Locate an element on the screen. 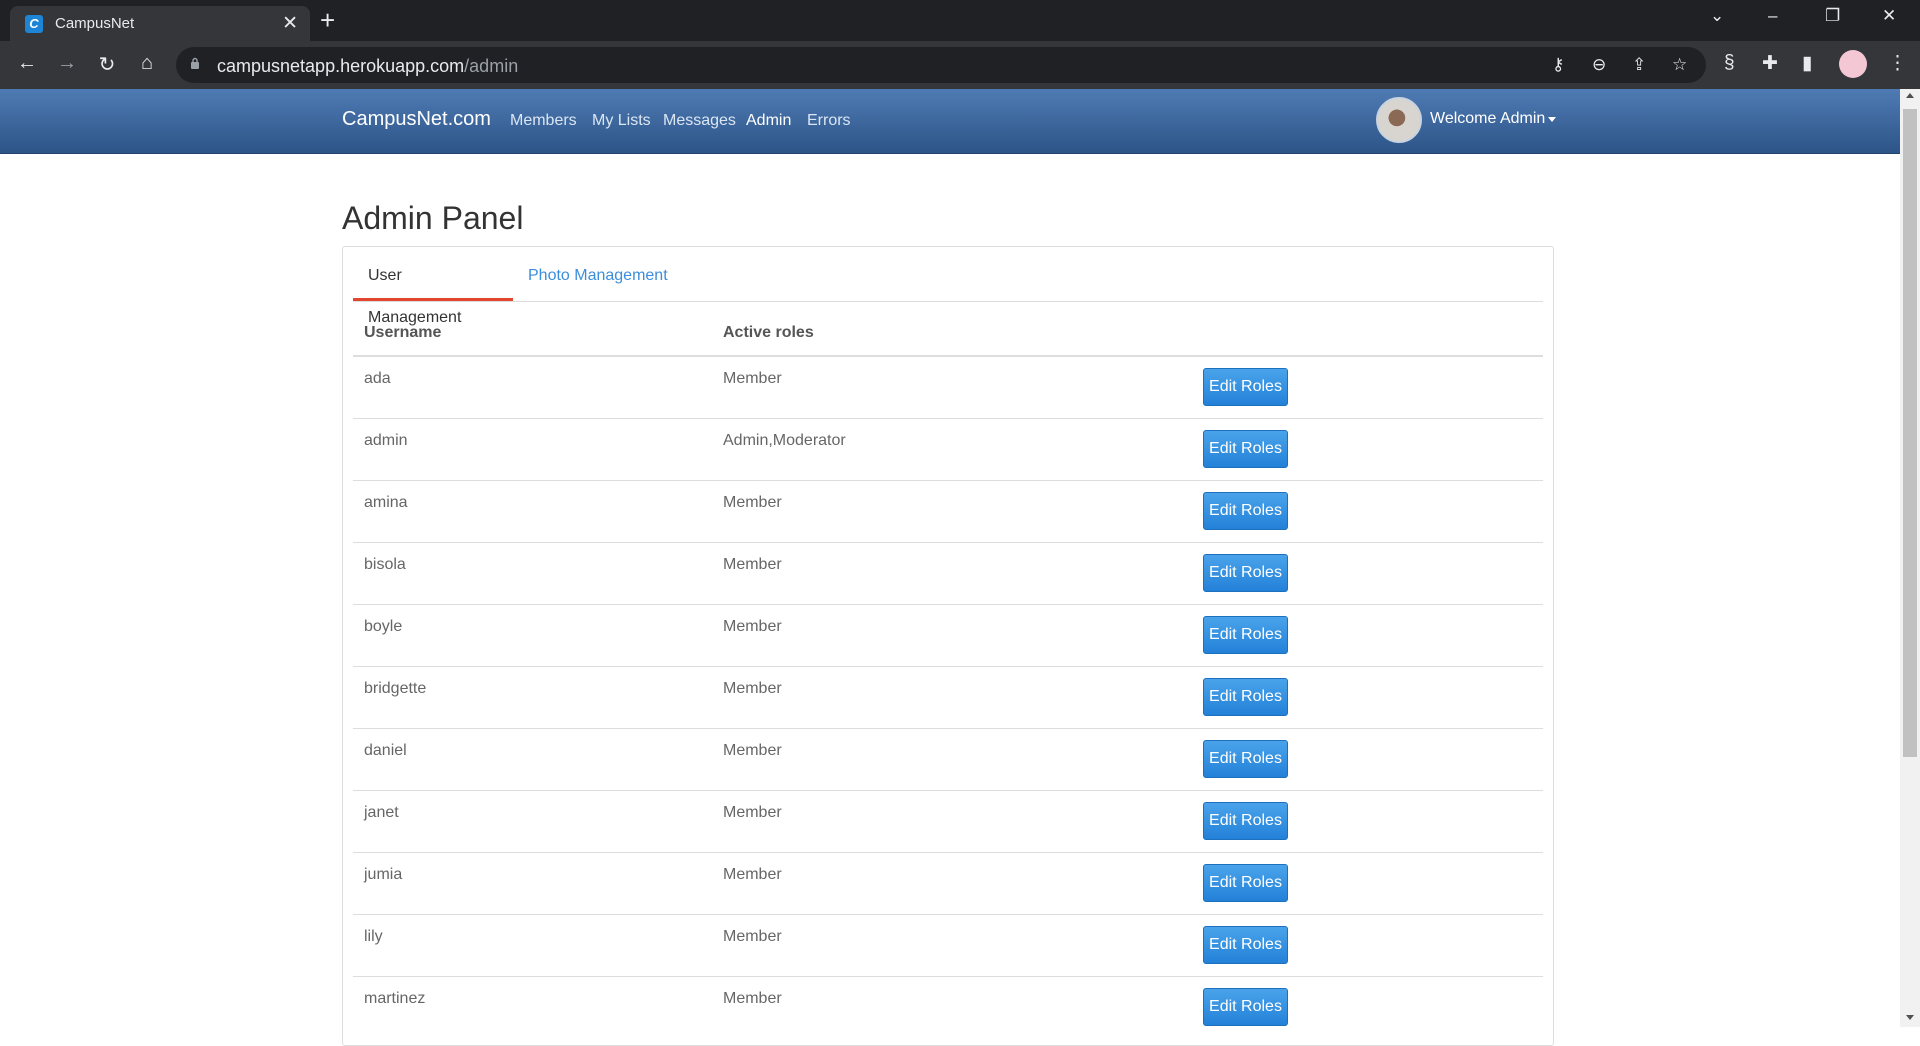  nav-my-lists: My Lists is located at coordinates (621, 121).